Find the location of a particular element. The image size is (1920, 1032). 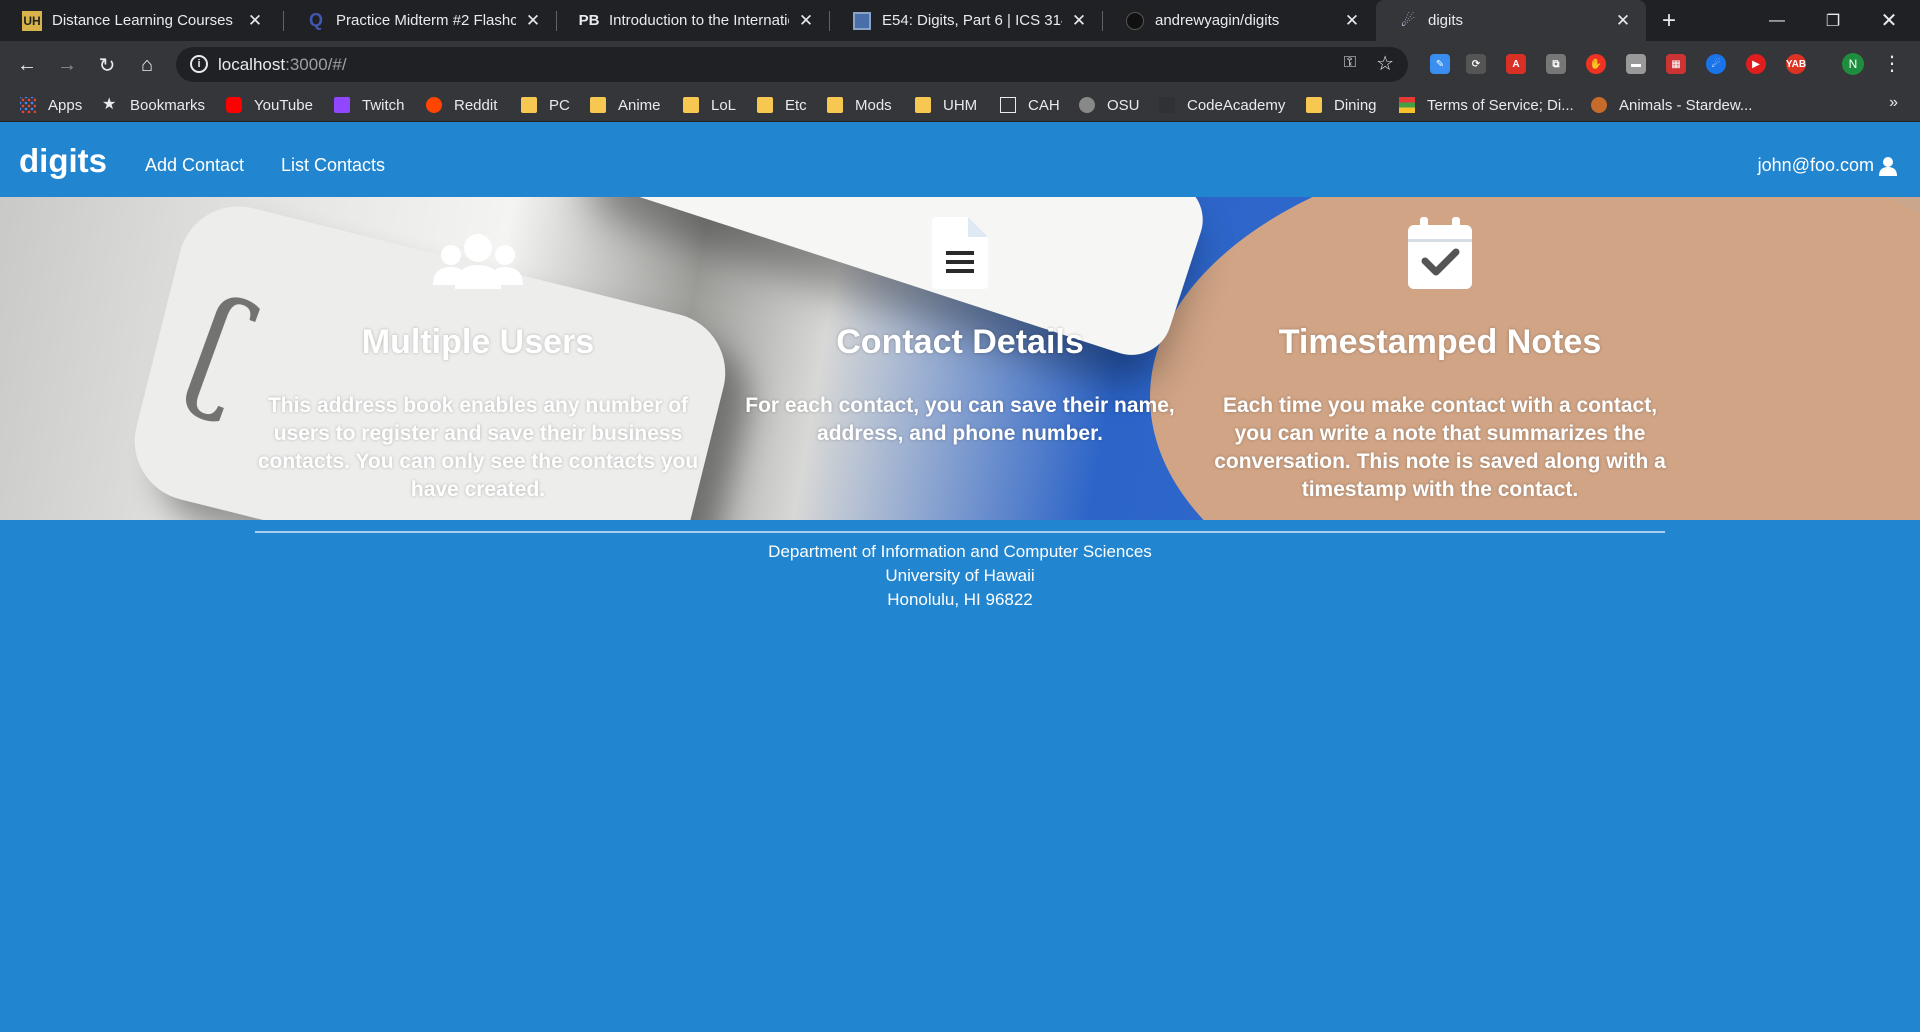

bookmark-item: CodeAcademy is located at coordinates (1222, 105).